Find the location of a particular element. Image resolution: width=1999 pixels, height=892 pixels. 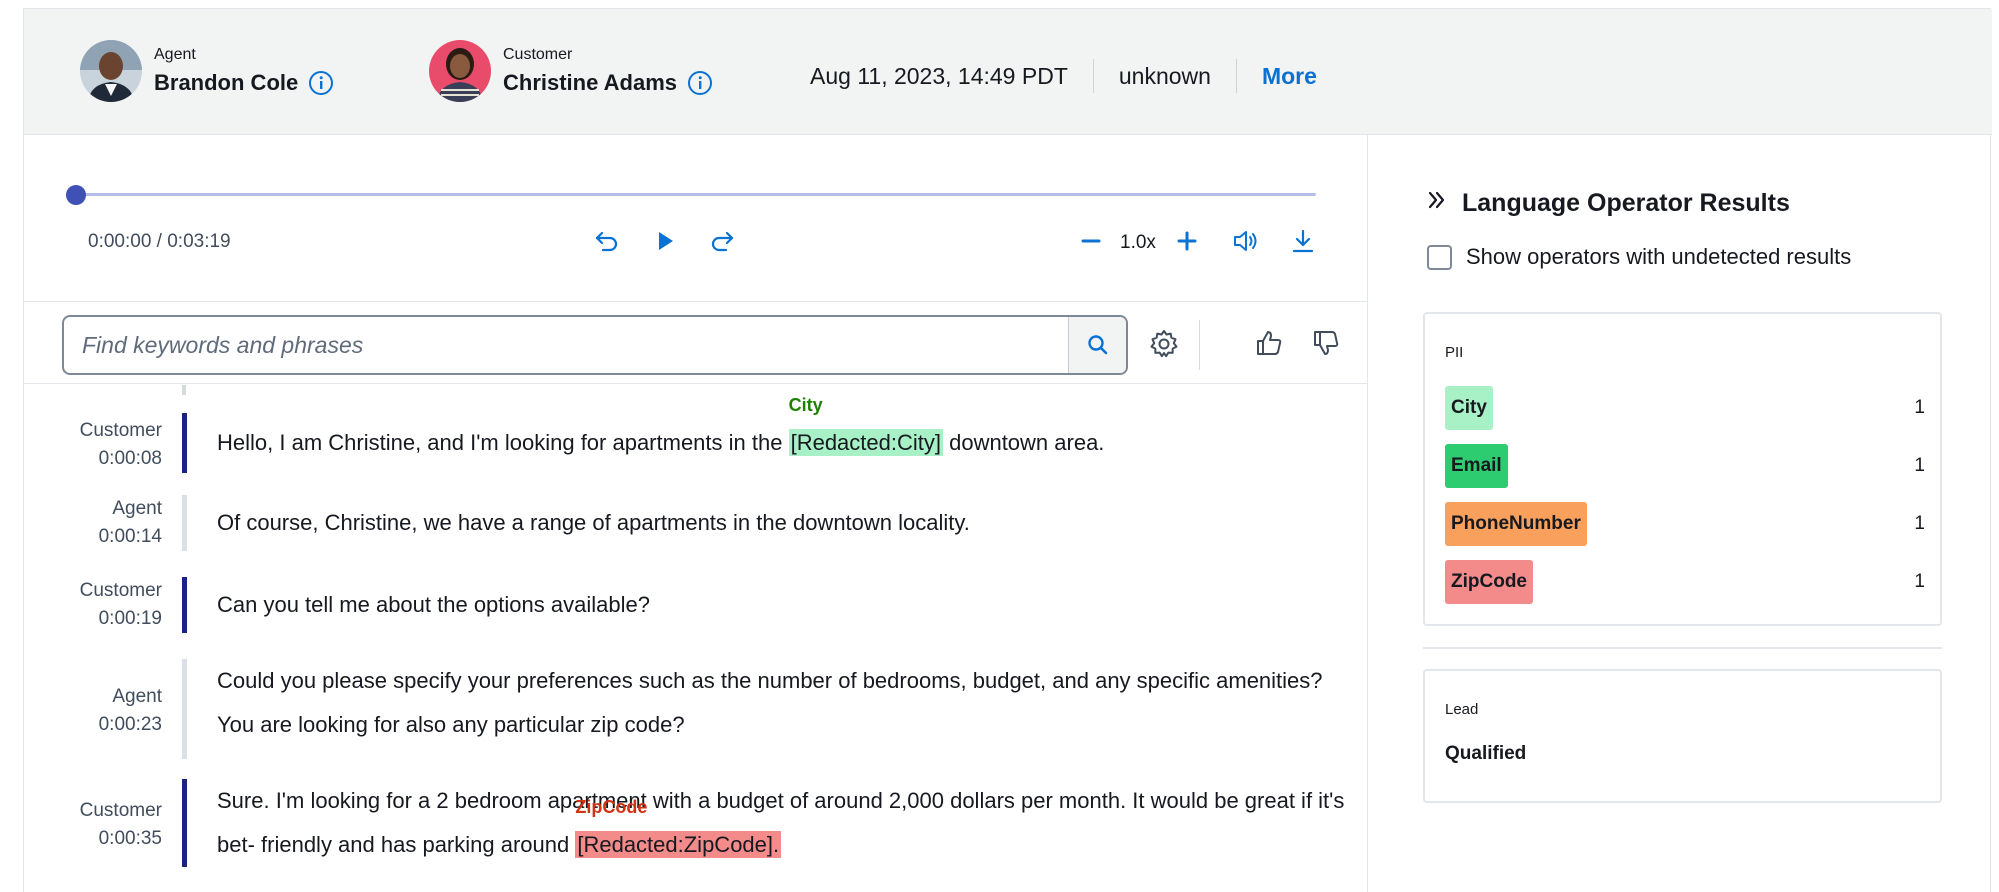

audio-player: 0:00:00 / 0:03:19 1.0x is located at coordinates (696, 218).